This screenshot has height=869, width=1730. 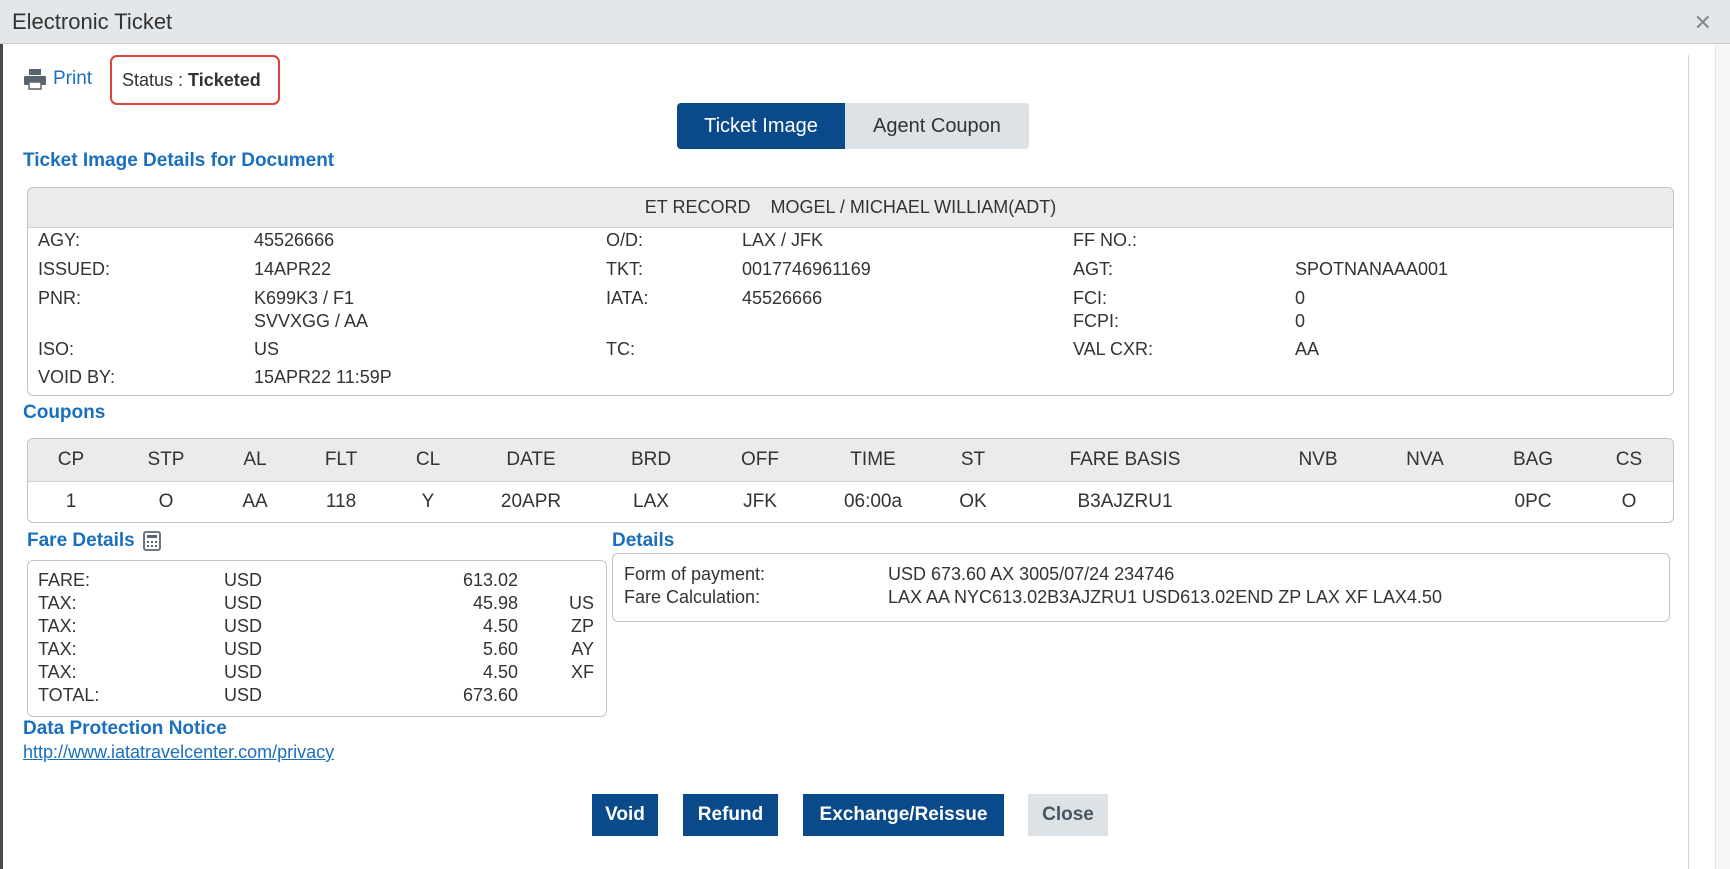 What do you see at coordinates (495, 603) in the screenshot?
I see `tax-amount: 45.98` at bounding box center [495, 603].